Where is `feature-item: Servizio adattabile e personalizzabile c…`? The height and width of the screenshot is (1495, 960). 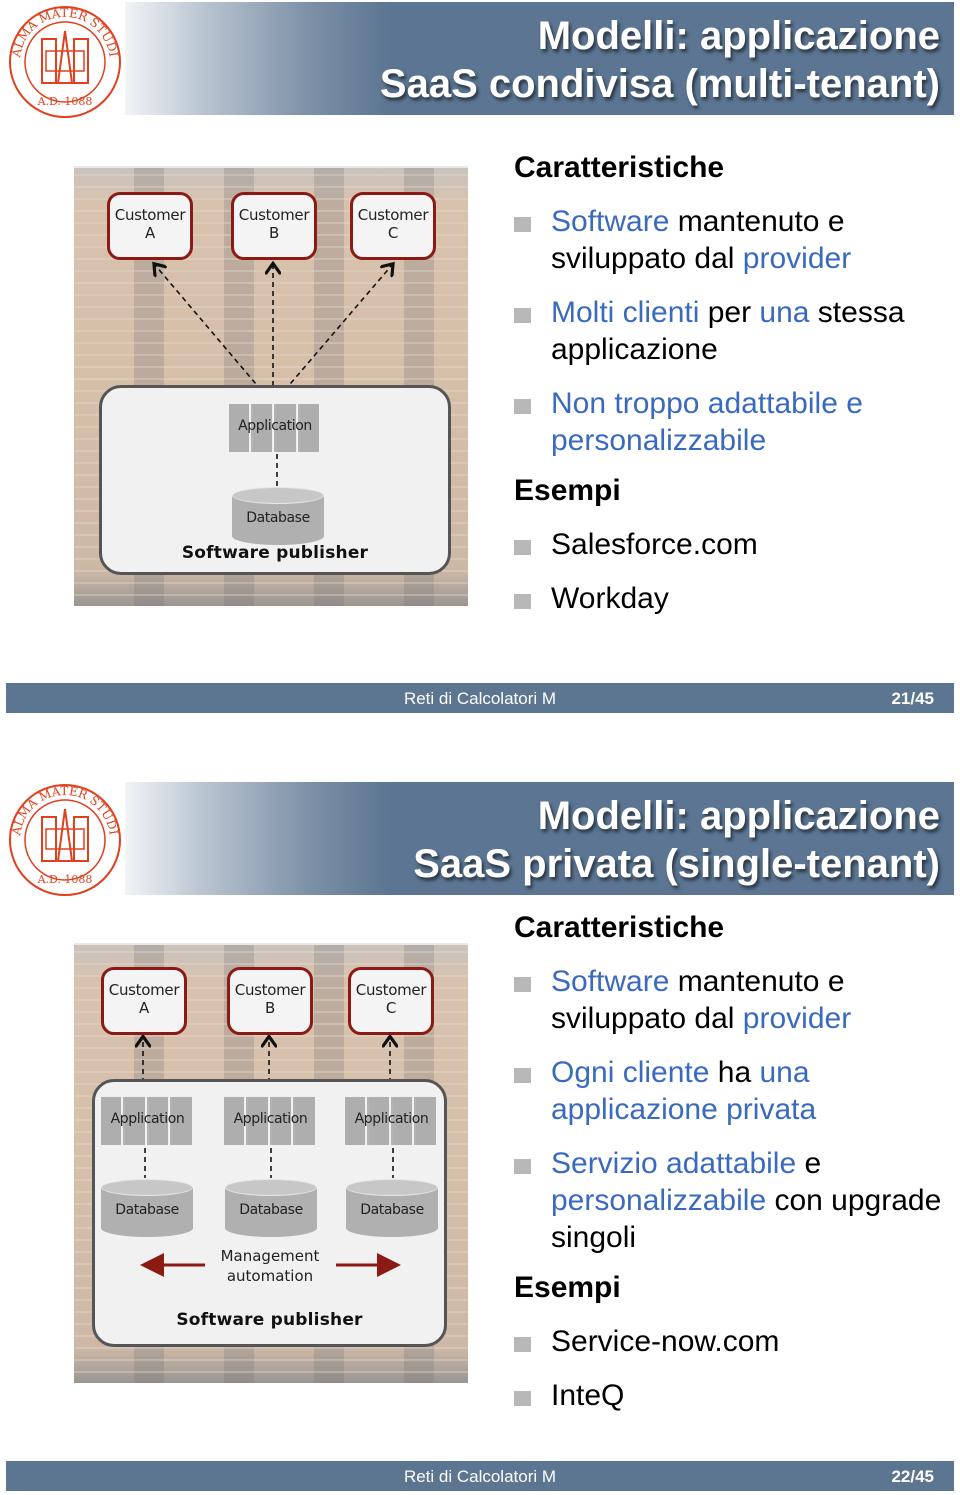
feature-item: Servizio adattabile e personalizzabile c… is located at coordinates (734, 1200).